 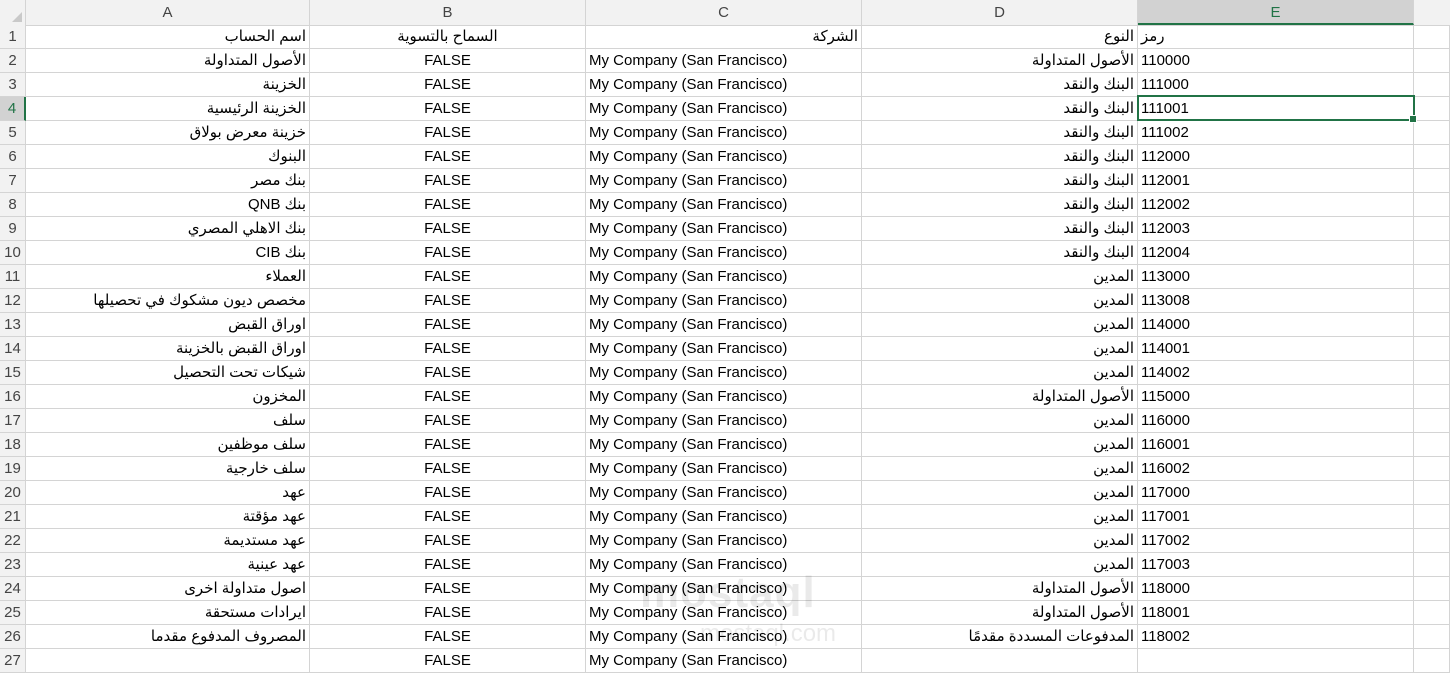 What do you see at coordinates (1276, 61) in the screenshot?
I see `cell-code: 110000` at bounding box center [1276, 61].